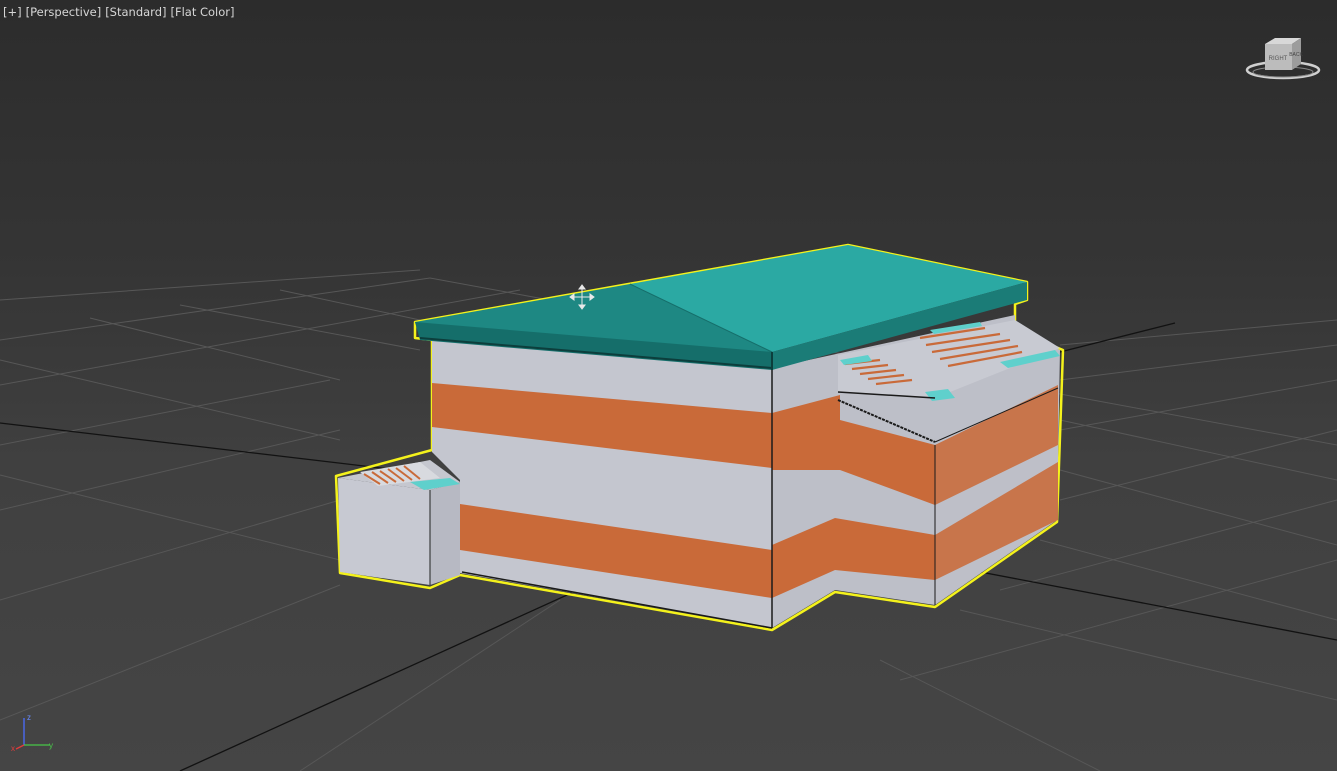 The image size is (1337, 771). Describe the element at coordinates (1278, 59) in the screenshot. I see `viewcube-face-left-label: RIGHT` at that location.